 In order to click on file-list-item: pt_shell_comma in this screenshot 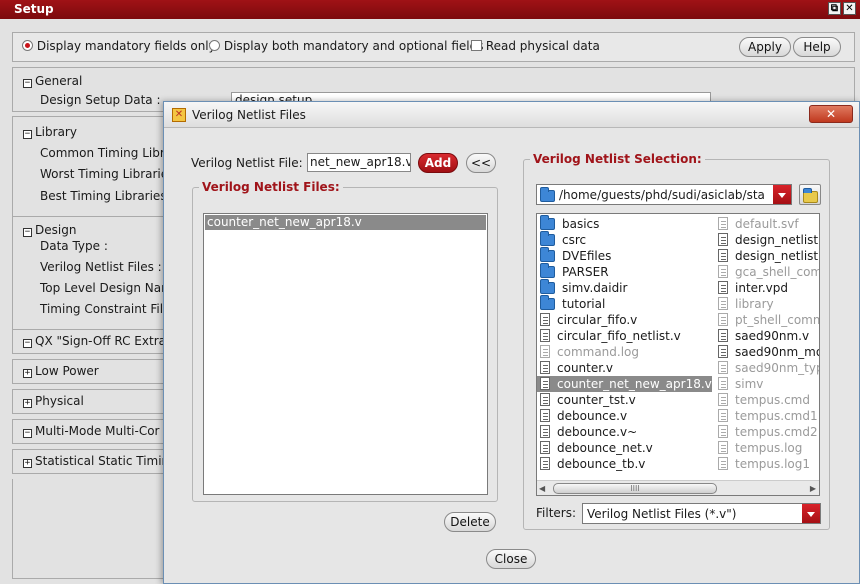, I will do `click(767, 320)`.